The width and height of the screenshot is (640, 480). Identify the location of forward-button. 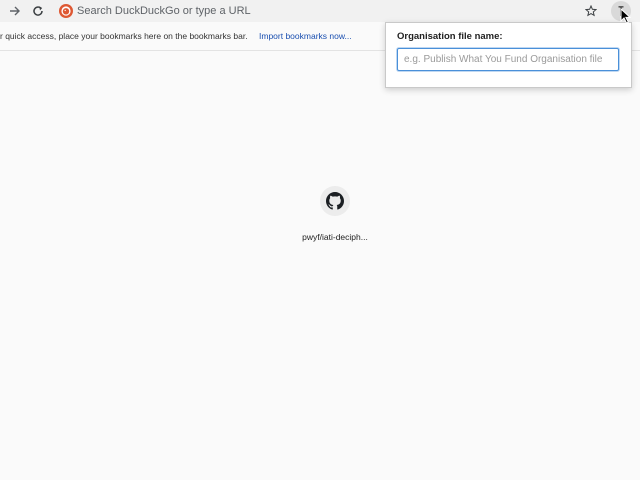
(15, 11).